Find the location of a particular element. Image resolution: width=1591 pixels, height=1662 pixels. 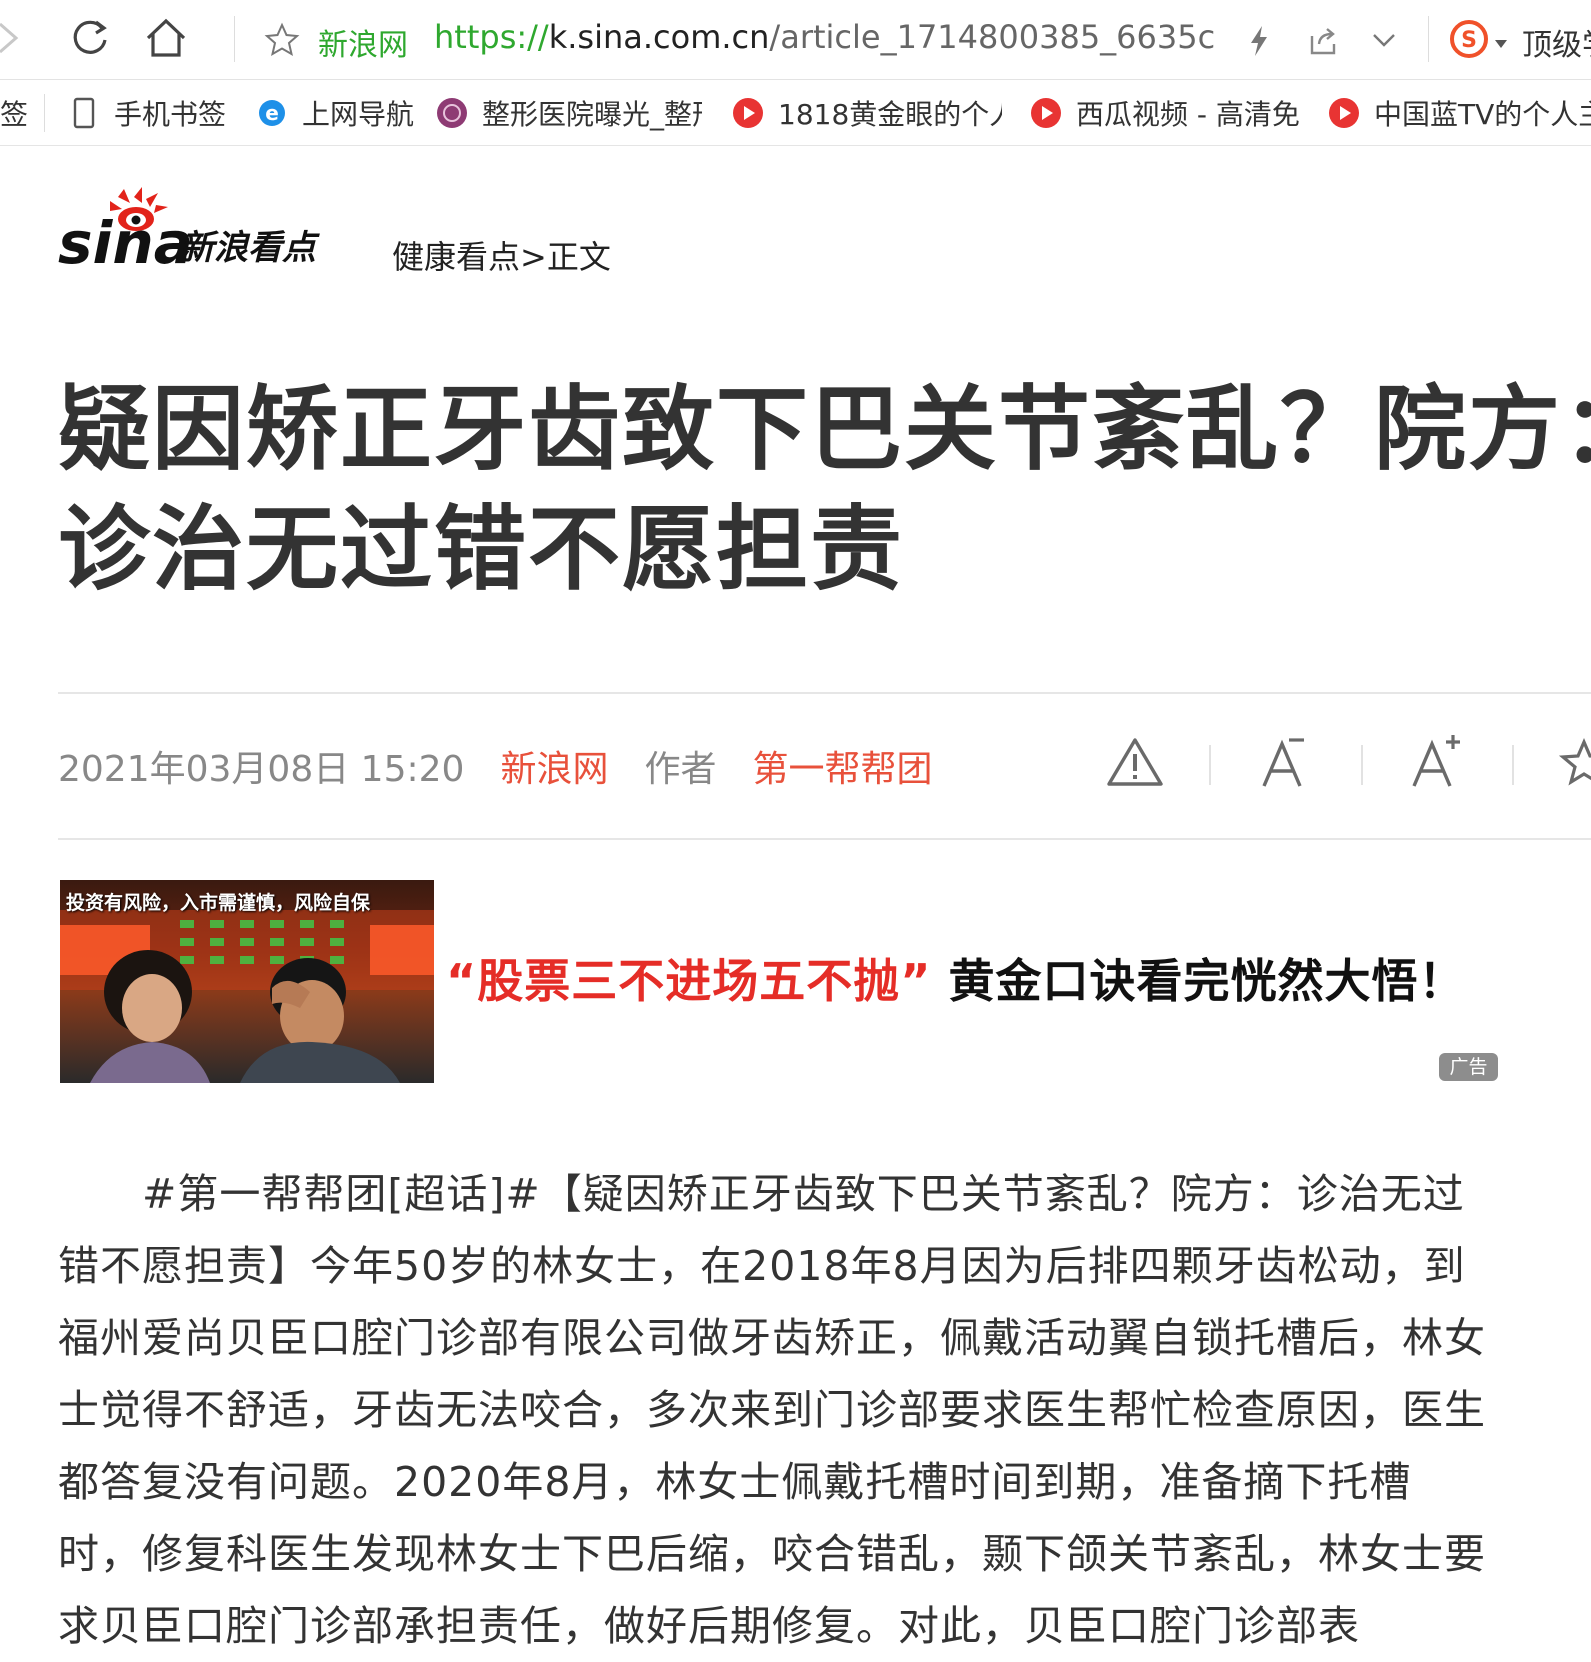

ad-headline-black: 黄金口诀看完恍然大悟！ is located at coordinates (1207, 981).